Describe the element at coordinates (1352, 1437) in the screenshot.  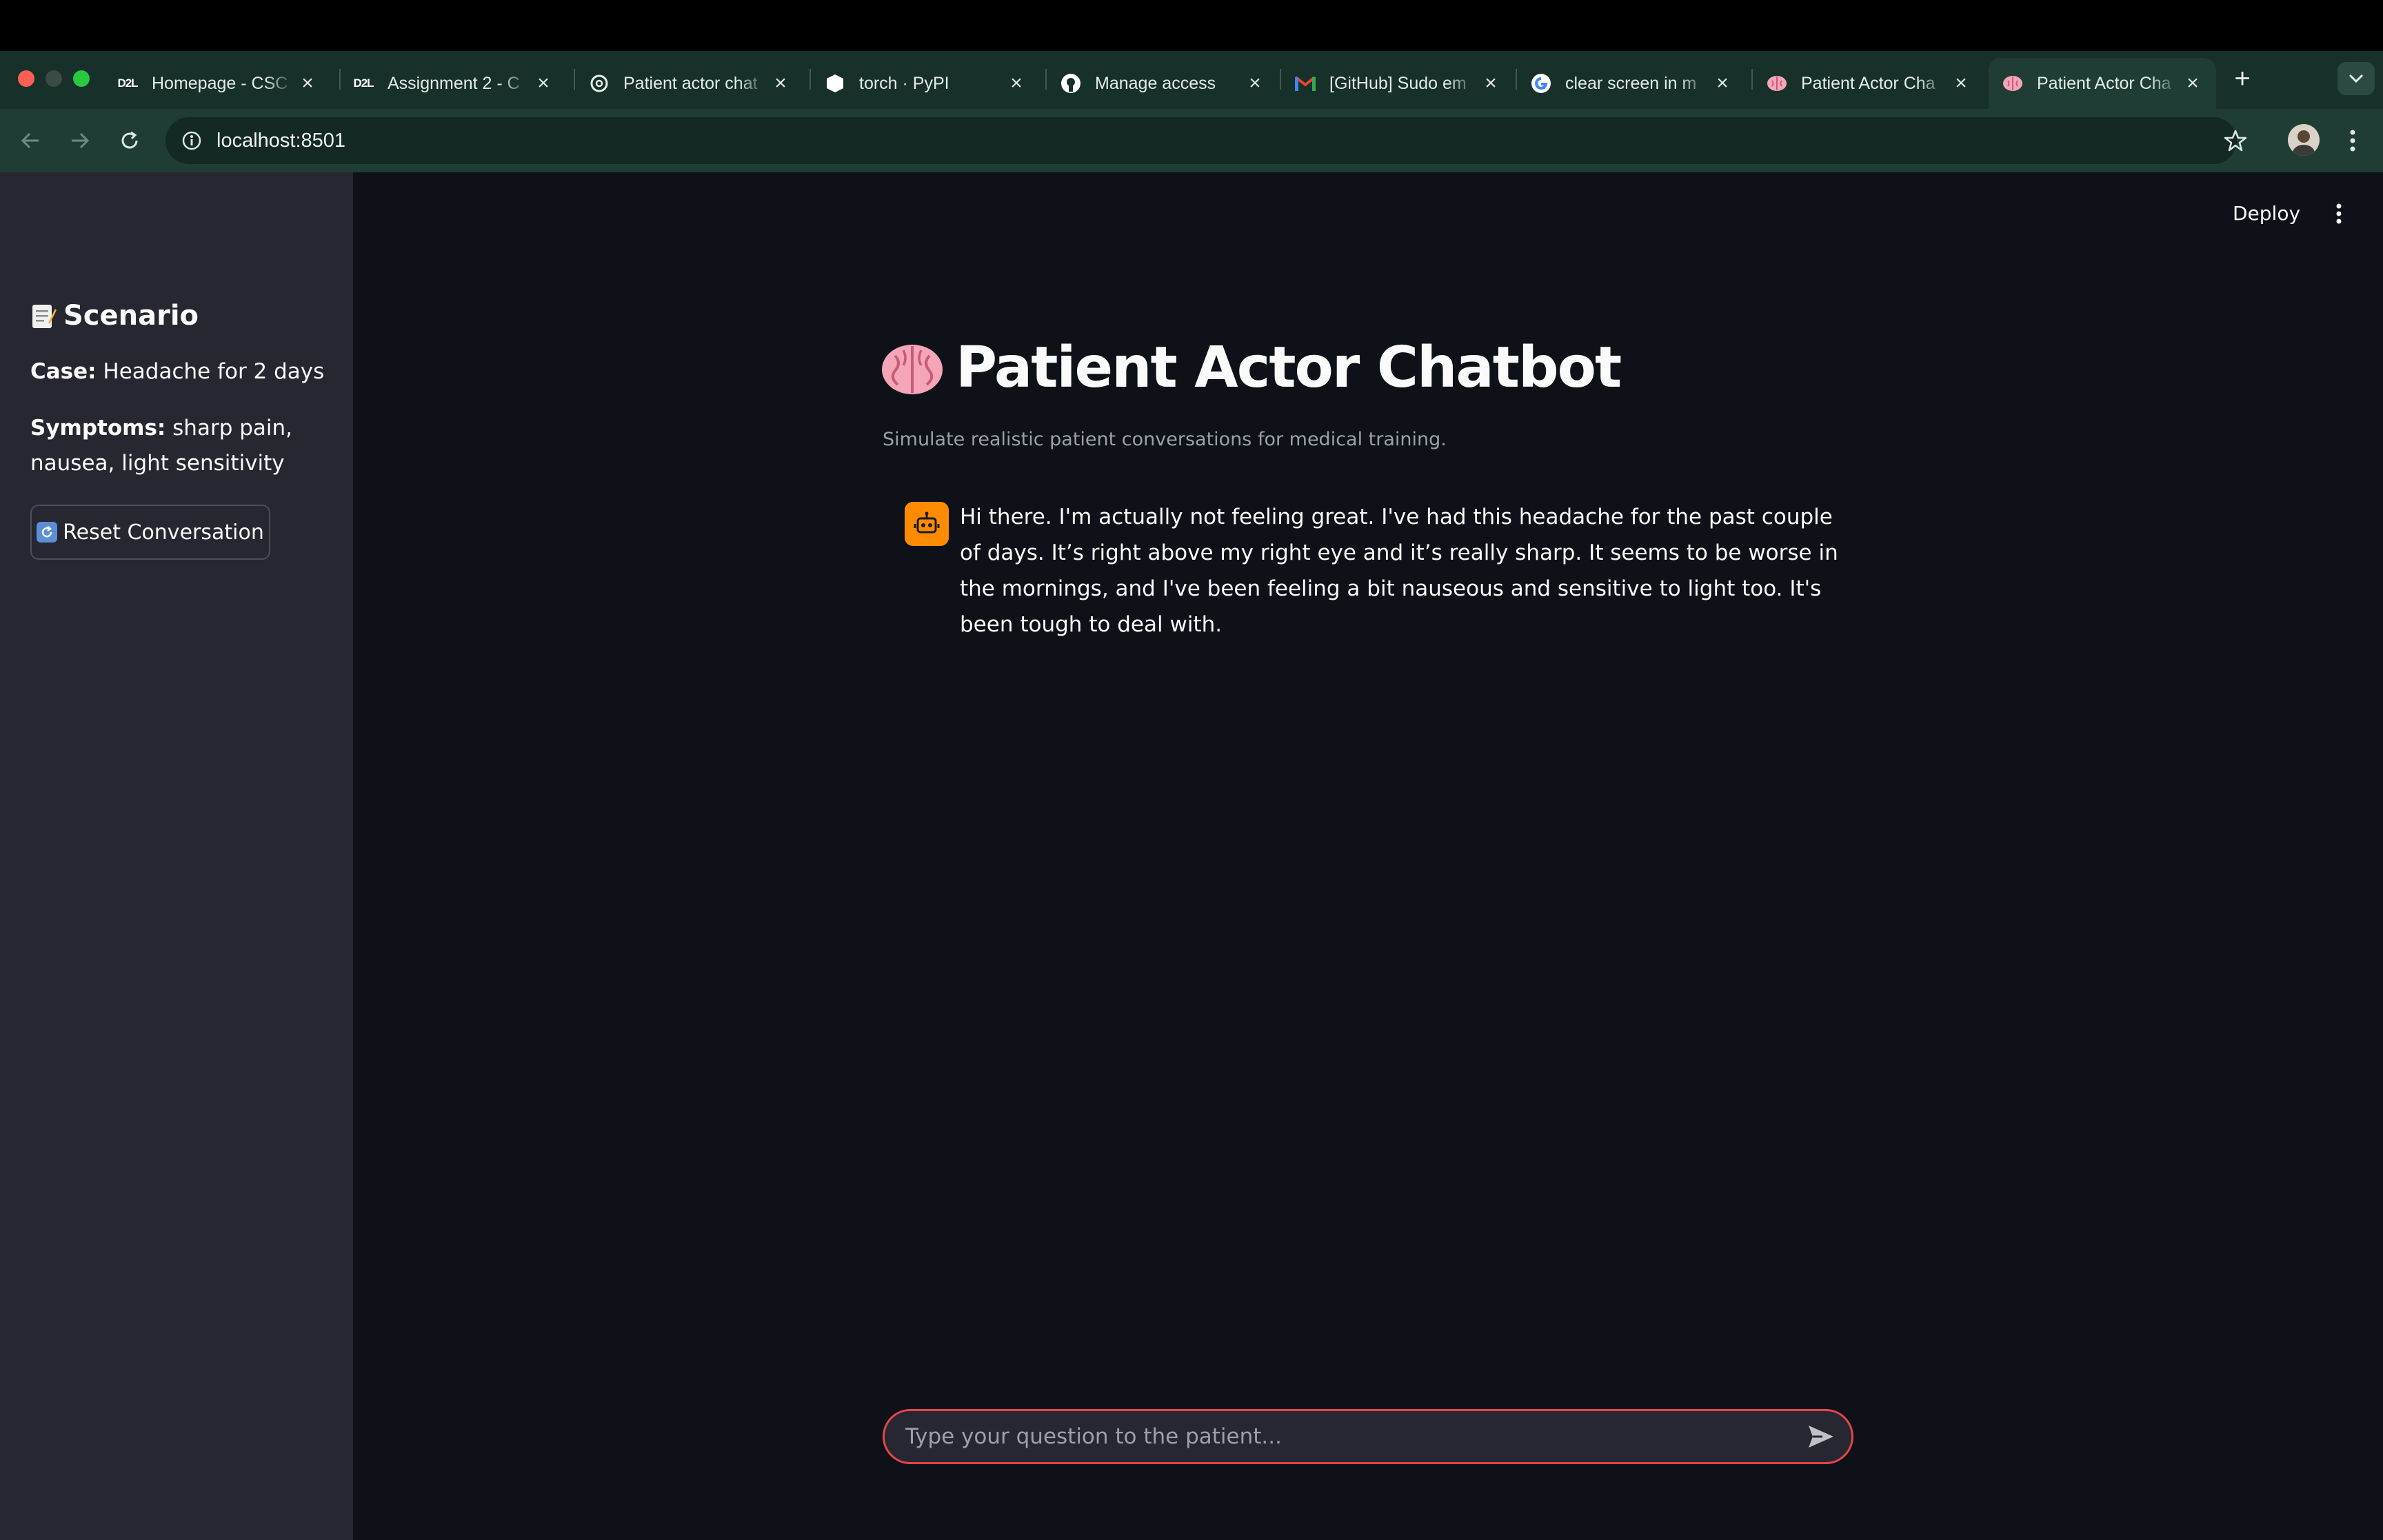
I see `chat-input` at that location.